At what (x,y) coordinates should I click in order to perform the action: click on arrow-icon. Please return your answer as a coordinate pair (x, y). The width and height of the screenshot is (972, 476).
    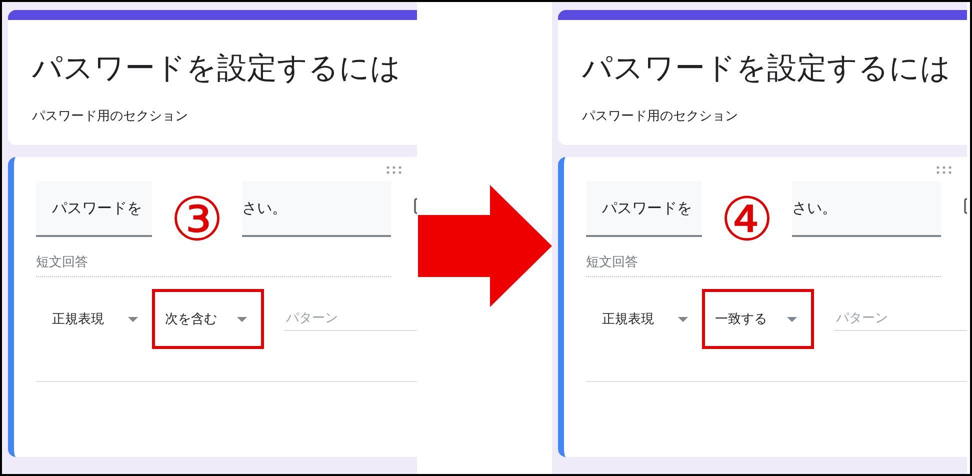
    Looking at the image, I should click on (485, 246).